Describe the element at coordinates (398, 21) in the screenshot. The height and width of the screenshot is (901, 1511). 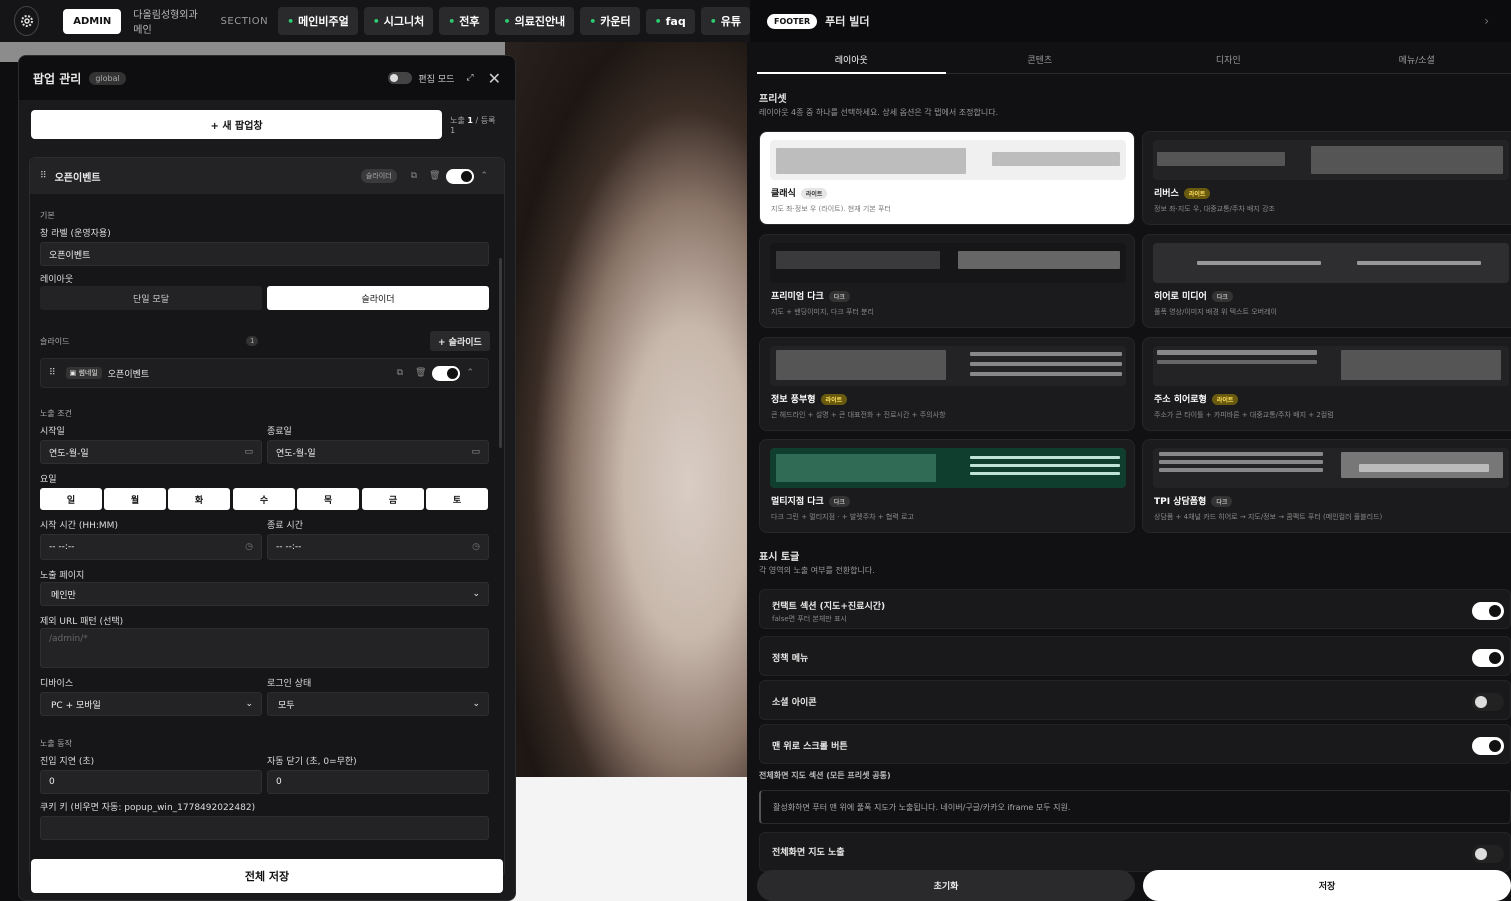
I see `section-chip: • 시그니처` at that location.